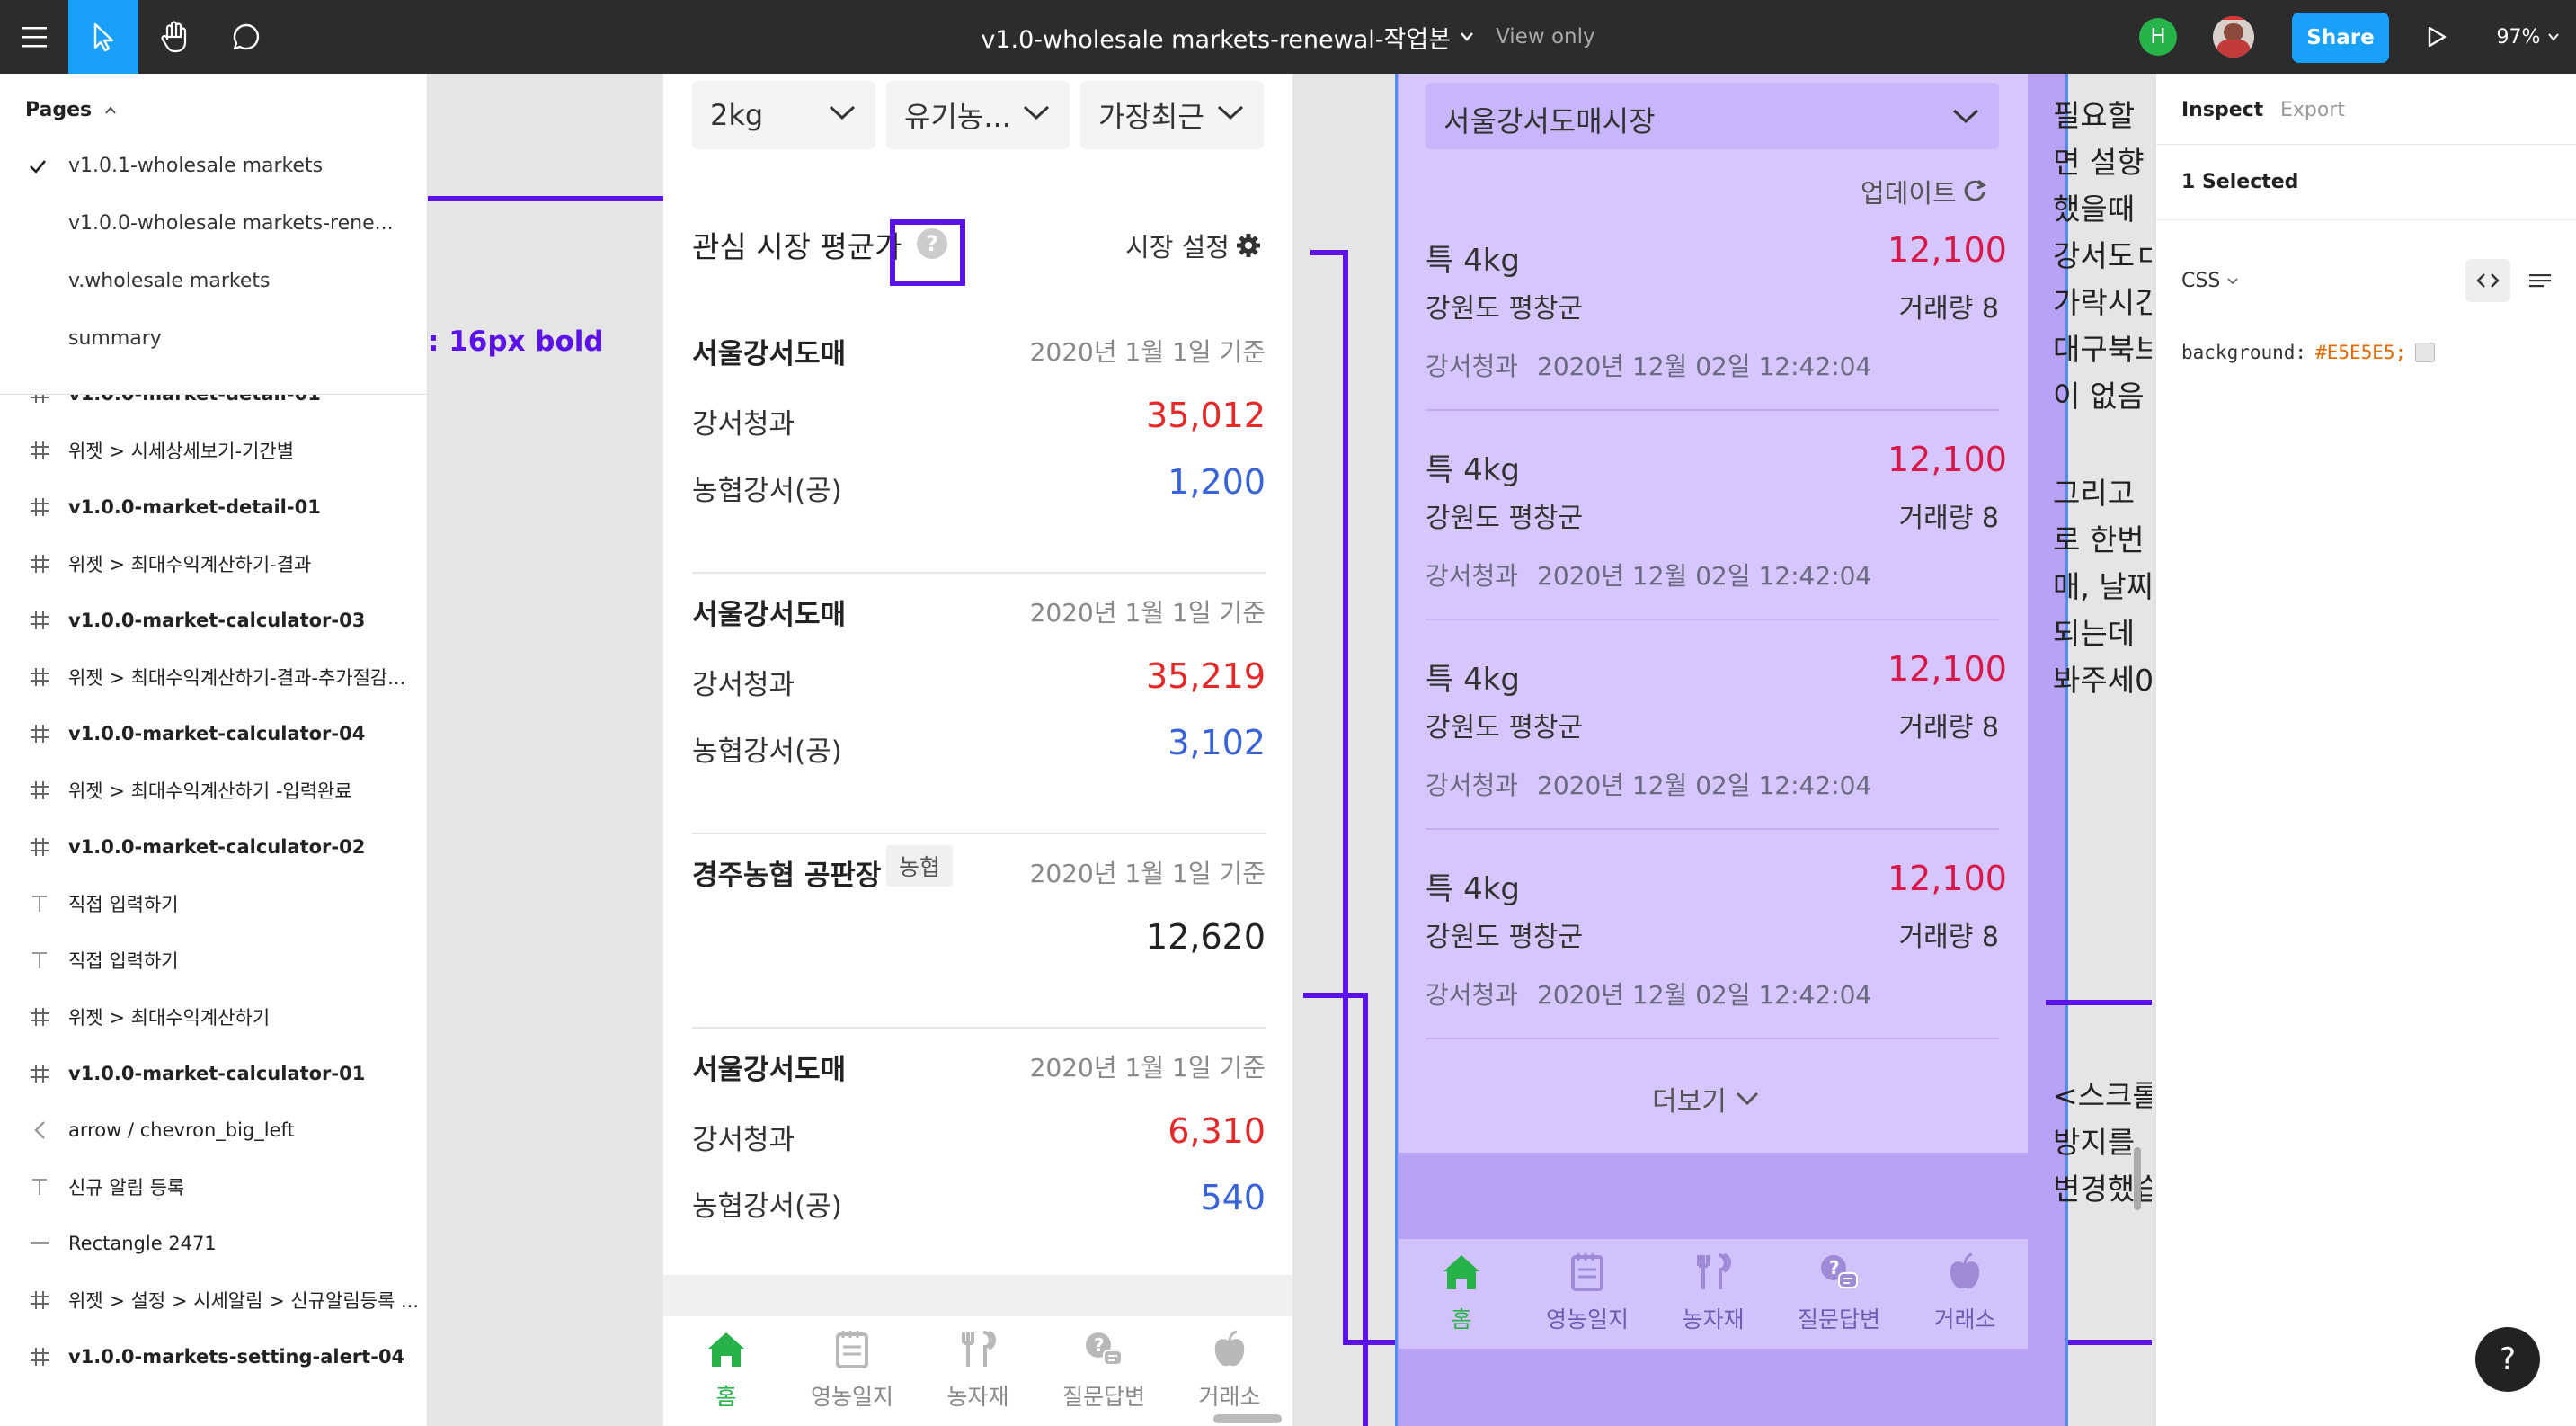 The width and height of the screenshot is (2576, 1426). I want to click on present-play-icon, so click(2436, 37).